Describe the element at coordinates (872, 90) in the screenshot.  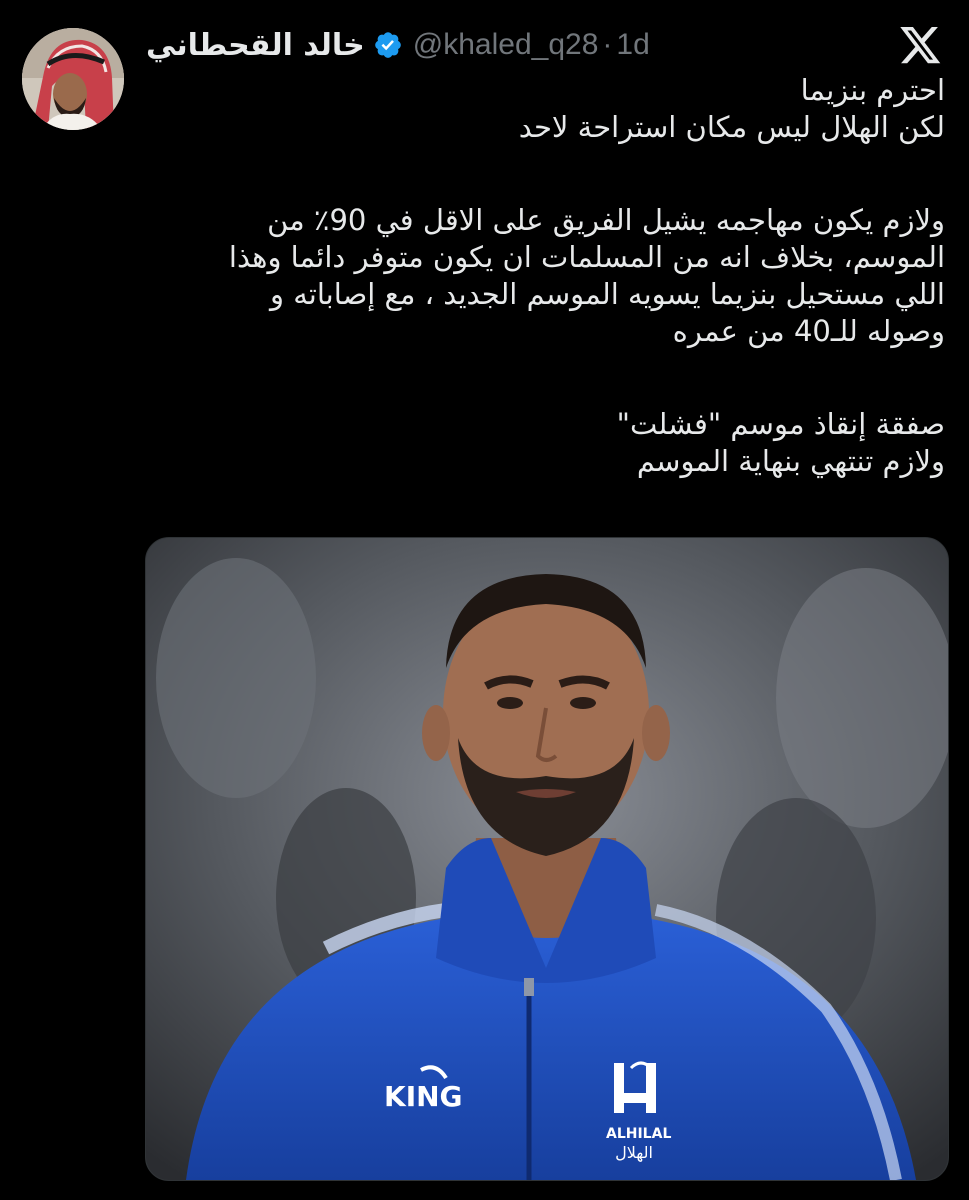
I see `tweet-line: احترم بنزيما` at that location.